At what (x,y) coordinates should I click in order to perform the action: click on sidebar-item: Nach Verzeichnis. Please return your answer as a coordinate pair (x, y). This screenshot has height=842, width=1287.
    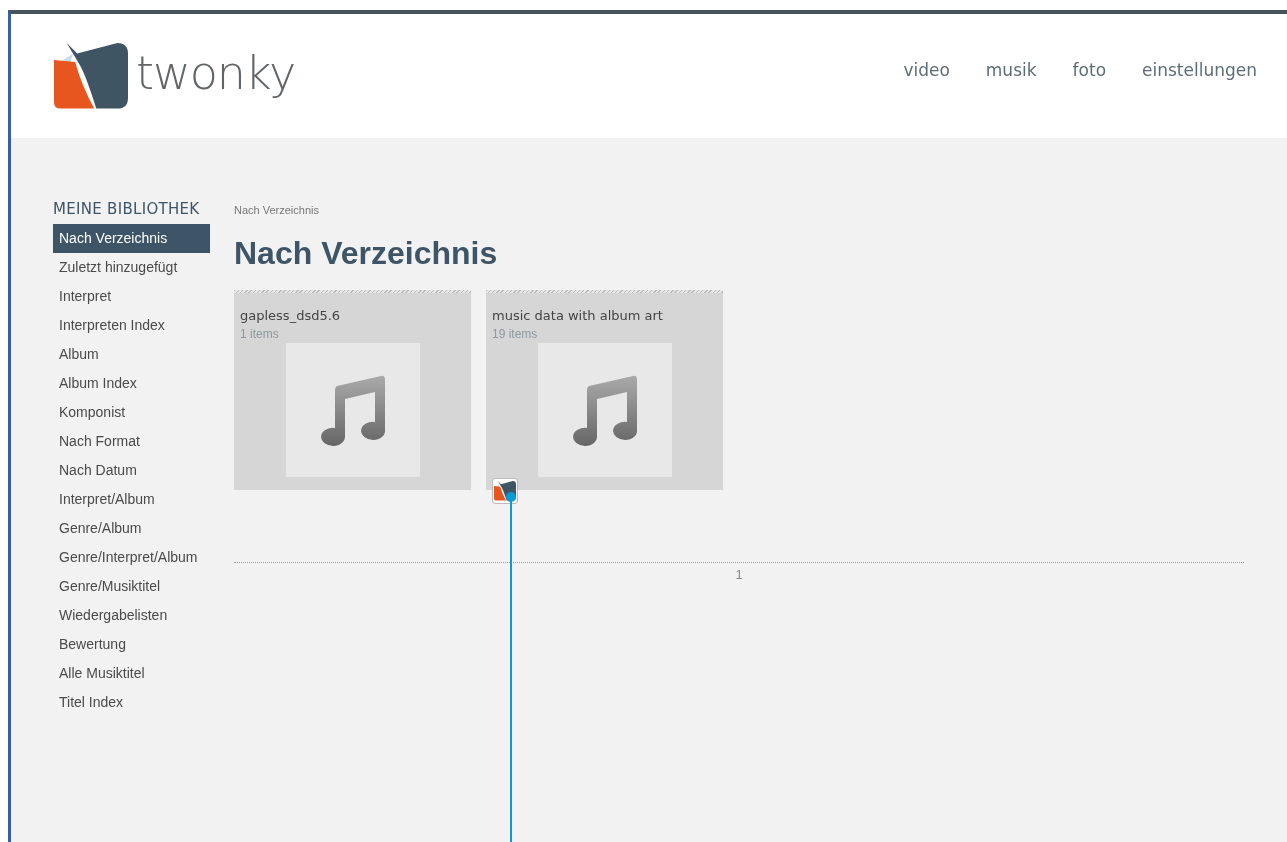
    Looking at the image, I should click on (131, 238).